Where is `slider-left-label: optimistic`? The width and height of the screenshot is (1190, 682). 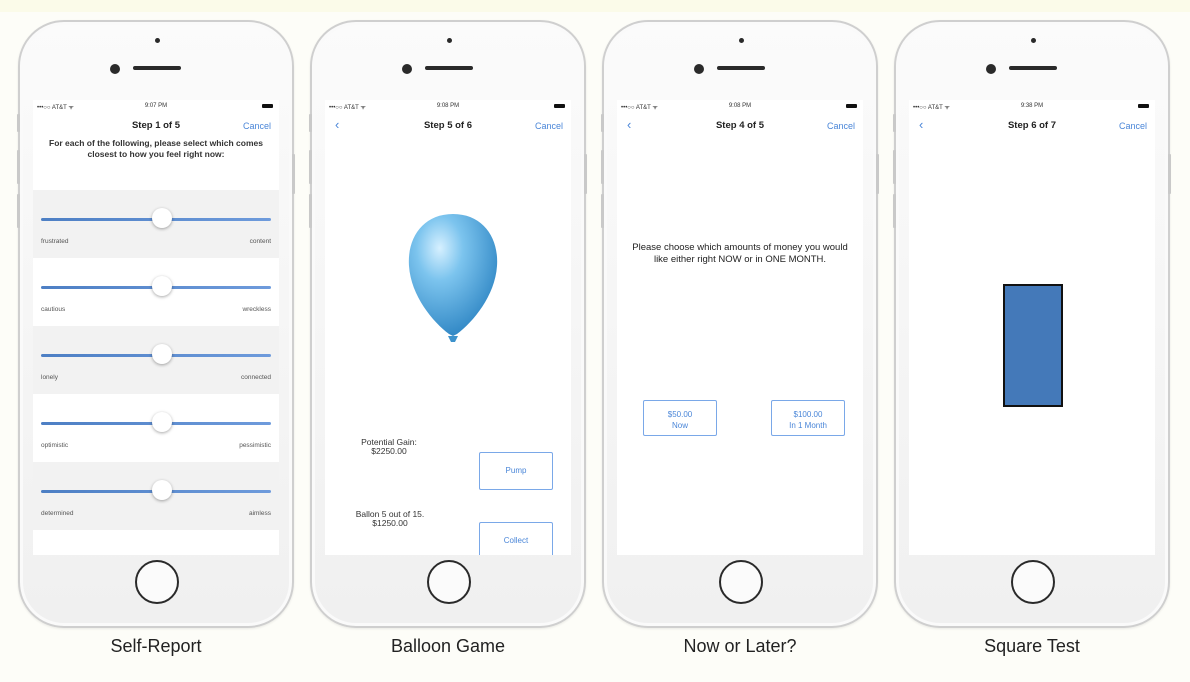
slider-left-label: optimistic is located at coordinates (55, 445).